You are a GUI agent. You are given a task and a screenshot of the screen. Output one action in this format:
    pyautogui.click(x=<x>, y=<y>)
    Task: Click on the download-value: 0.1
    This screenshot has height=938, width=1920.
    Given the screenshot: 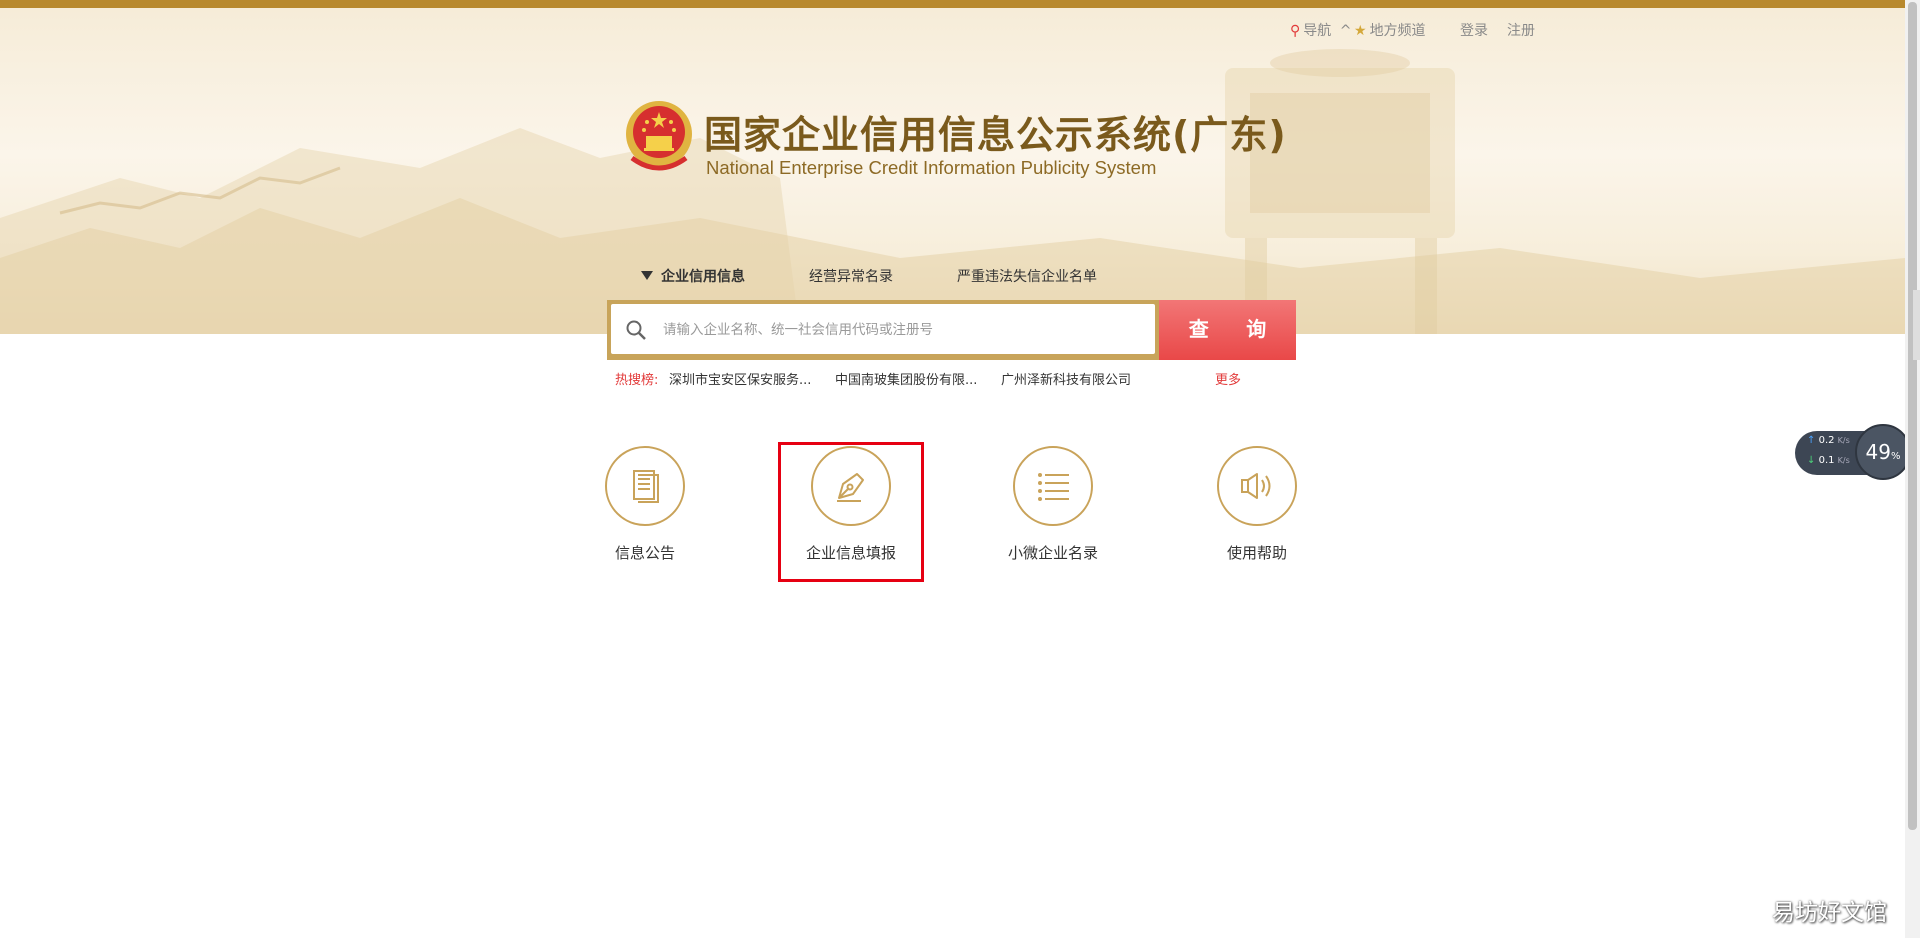 What is the action you would take?
    pyautogui.click(x=1827, y=460)
    